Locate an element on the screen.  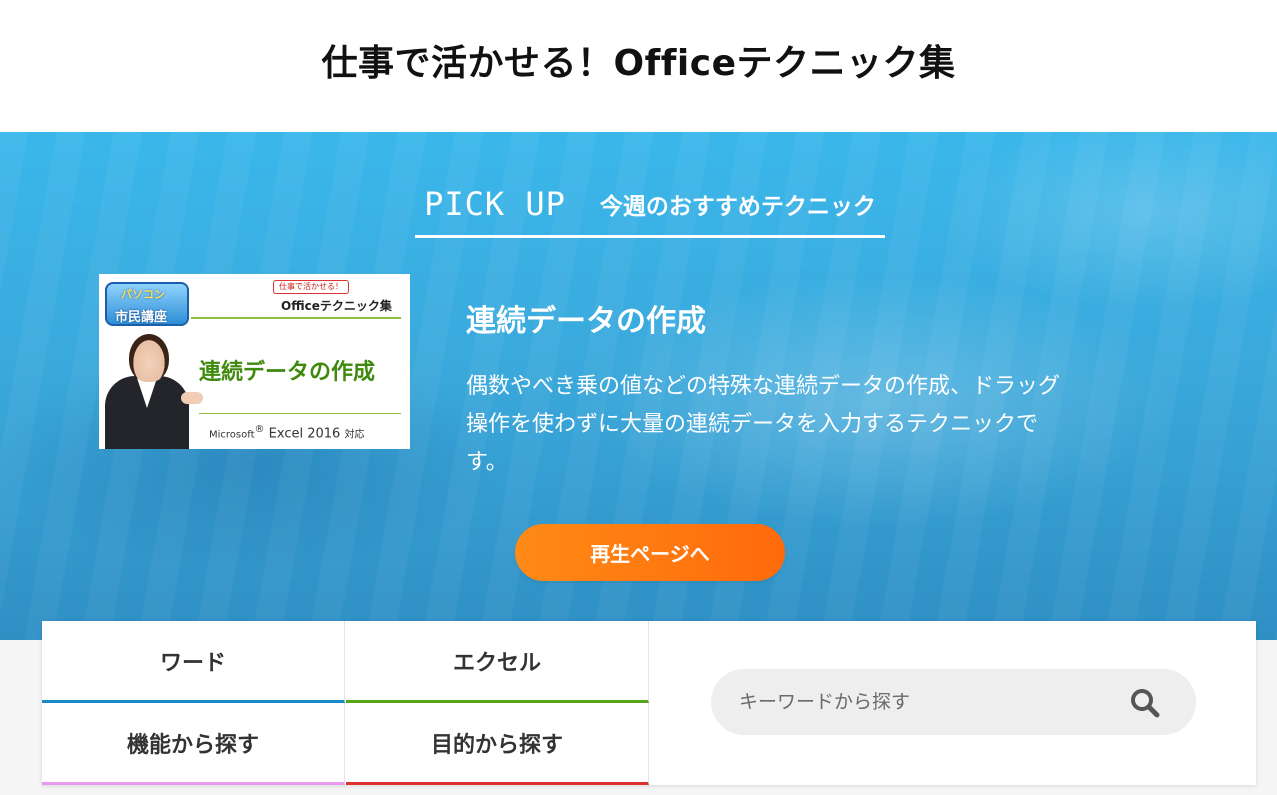
pickup-heading-ja: 今週のおすすめテクニック is located at coordinates (737, 206).